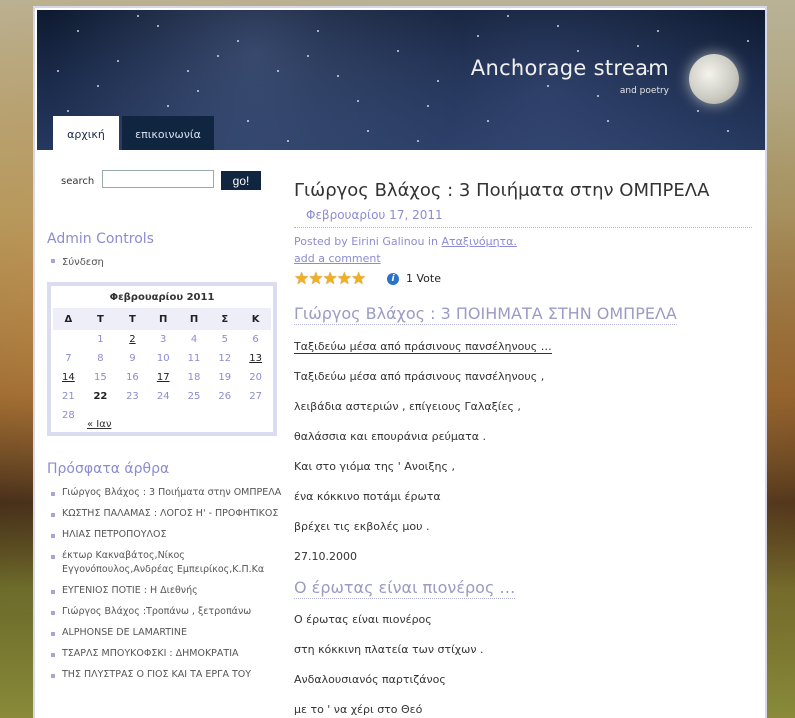  Describe the element at coordinates (130, 590) in the screenshot. I see `recent-post-link: ΕΥΓΕΝΙΟΣ ΠΟΤΙΕ : Η Διεθνής` at that location.